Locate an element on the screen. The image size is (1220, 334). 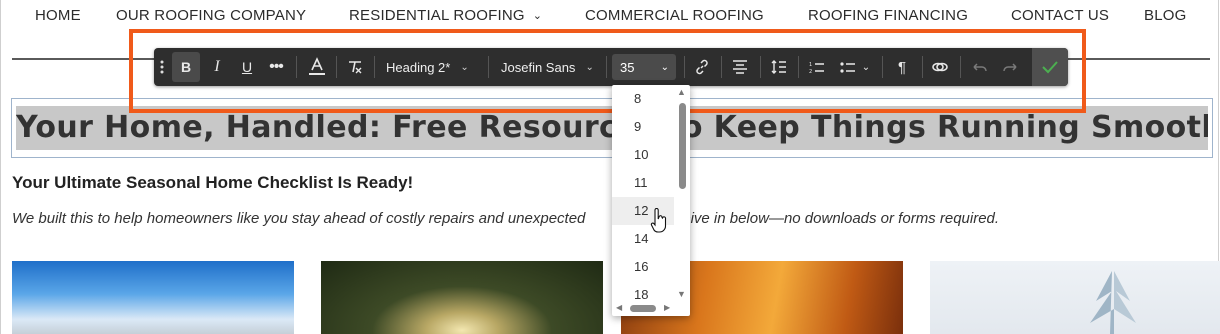
line-height-icon is located at coordinates (778, 67).